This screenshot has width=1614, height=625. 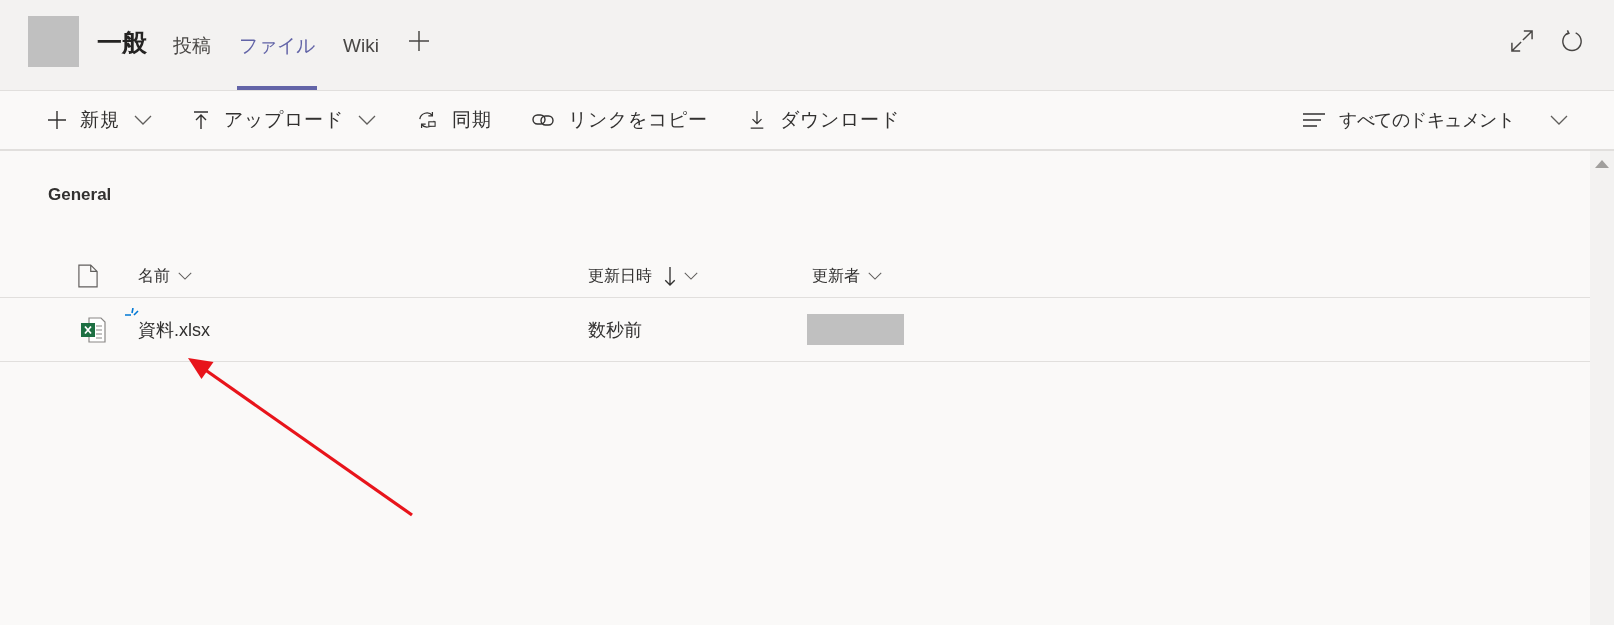 I want to click on plus-icon, so click(x=57, y=120).